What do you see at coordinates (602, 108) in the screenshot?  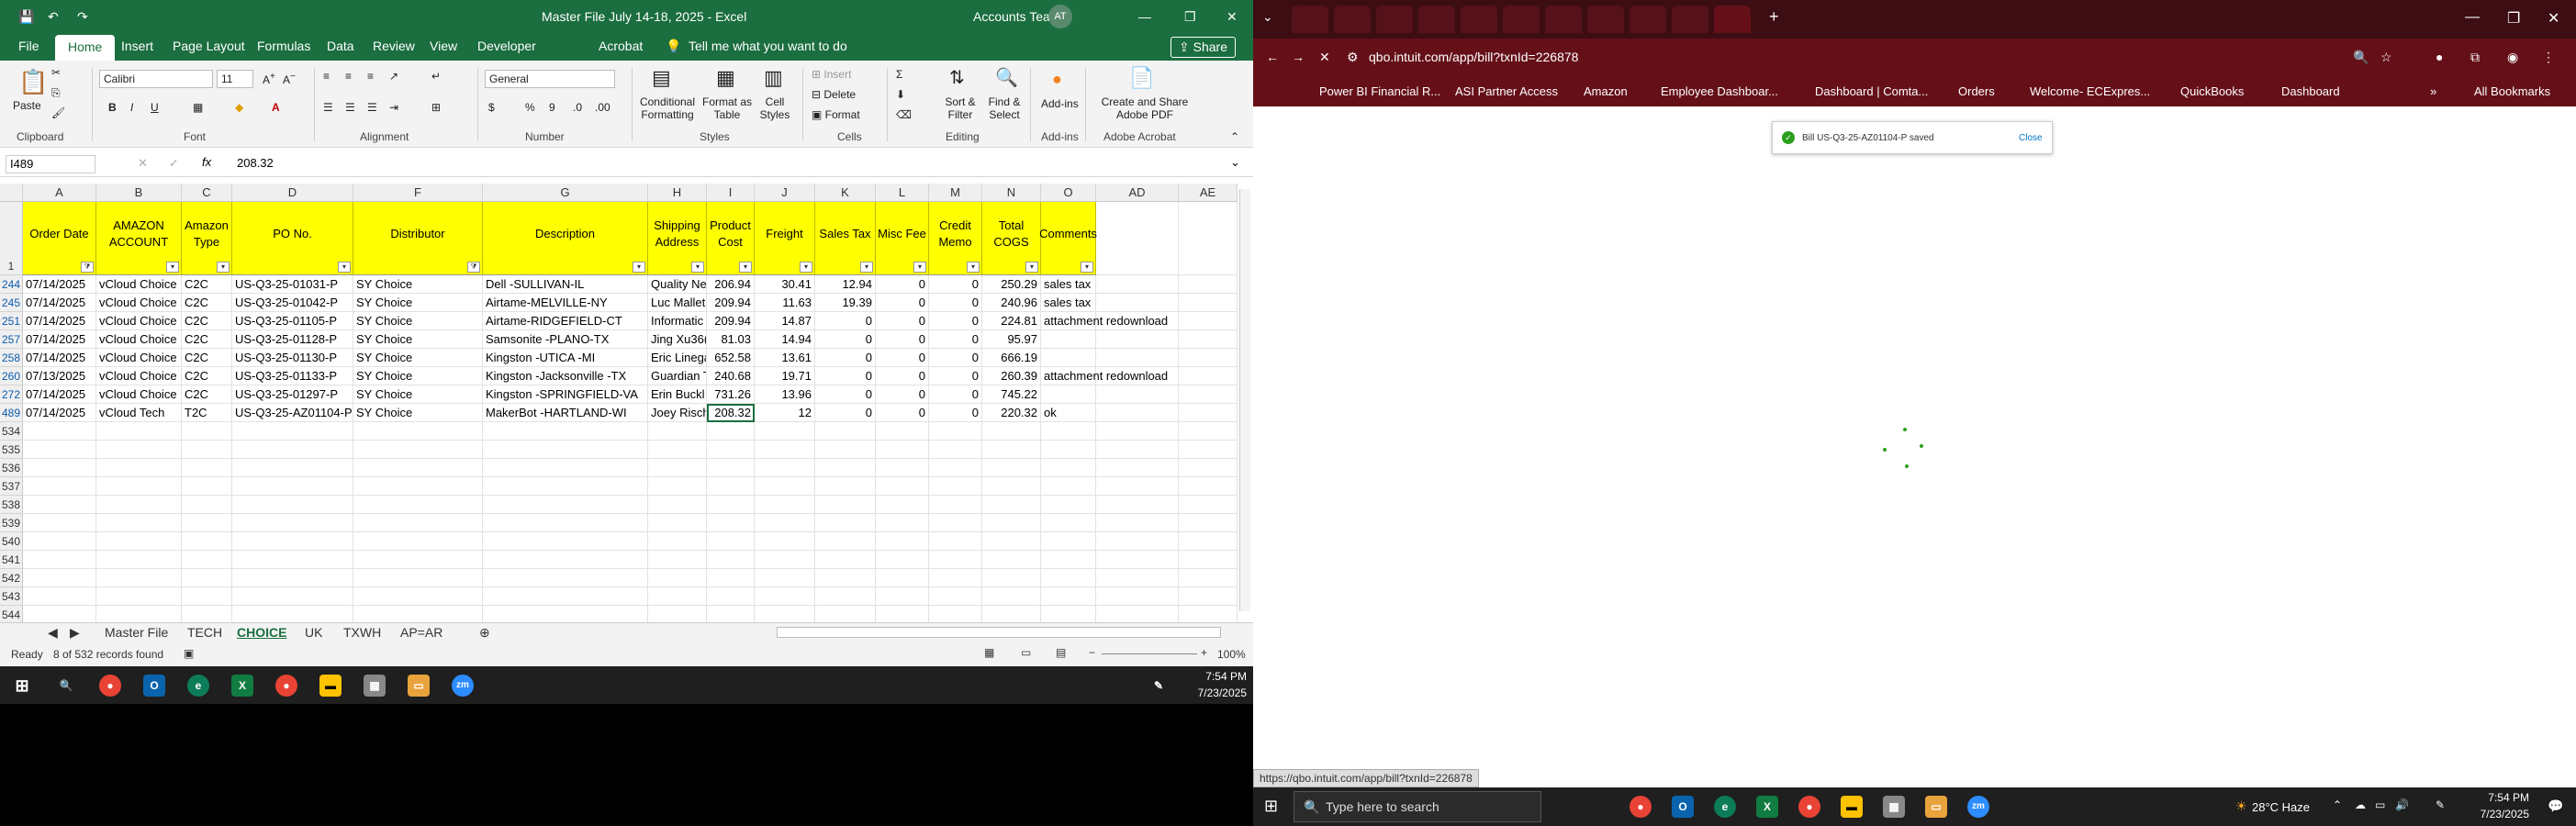 I see `decrease-decimal-icon: .00` at bounding box center [602, 108].